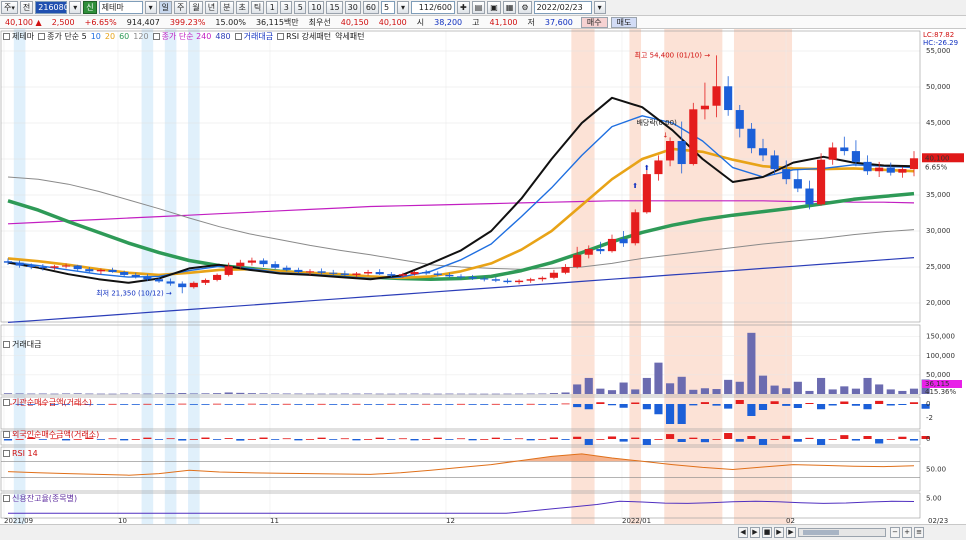 This screenshot has height=540, width=966. What do you see at coordinates (525, 7) in the screenshot?
I see `gear-icon: ⚙` at bounding box center [525, 7].